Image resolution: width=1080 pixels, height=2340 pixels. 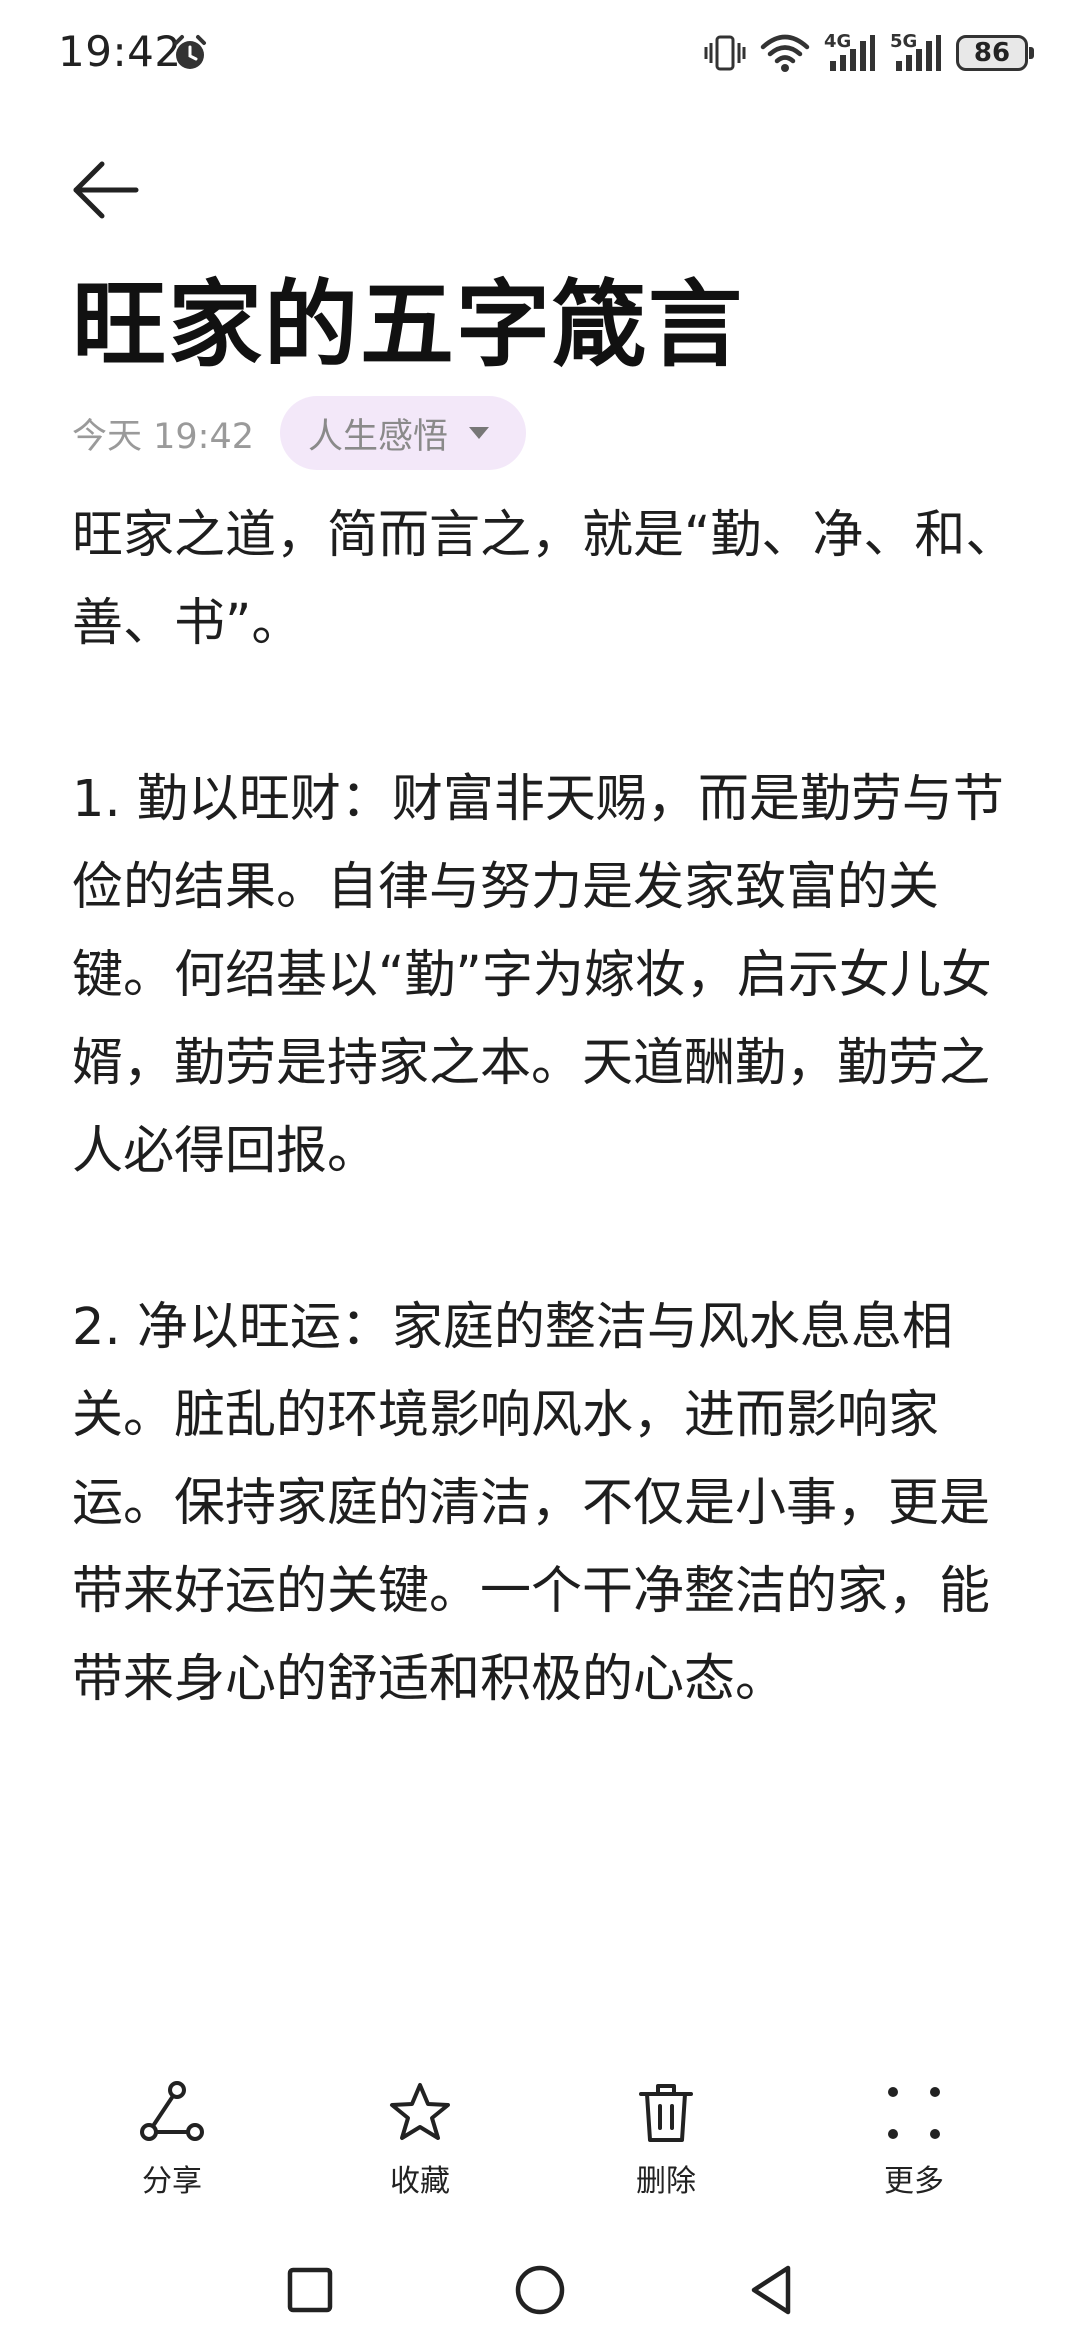 What do you see at coordinates (666, 2113) in the screenshot?
I see `trash-icon` at bounding box center [666, 2113].